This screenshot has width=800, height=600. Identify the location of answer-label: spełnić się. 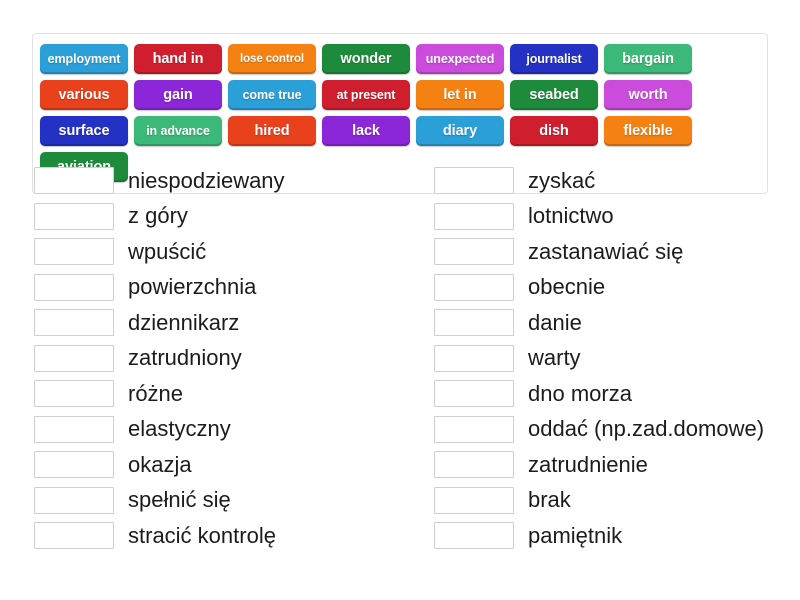
(179, 500).